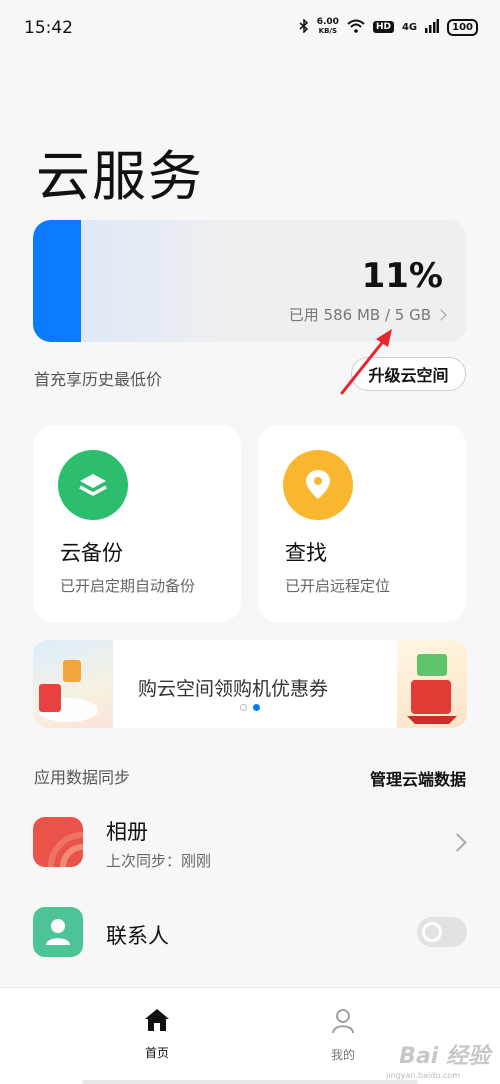  I want to click on status-icons: 6.00 KB/S HD 4G 100, so click(388, 27).